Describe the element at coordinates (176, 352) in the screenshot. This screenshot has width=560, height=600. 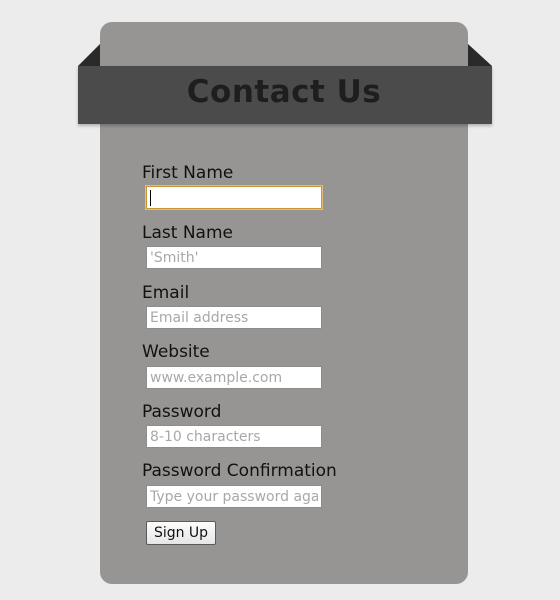
I see `website-label: Website` at that location.